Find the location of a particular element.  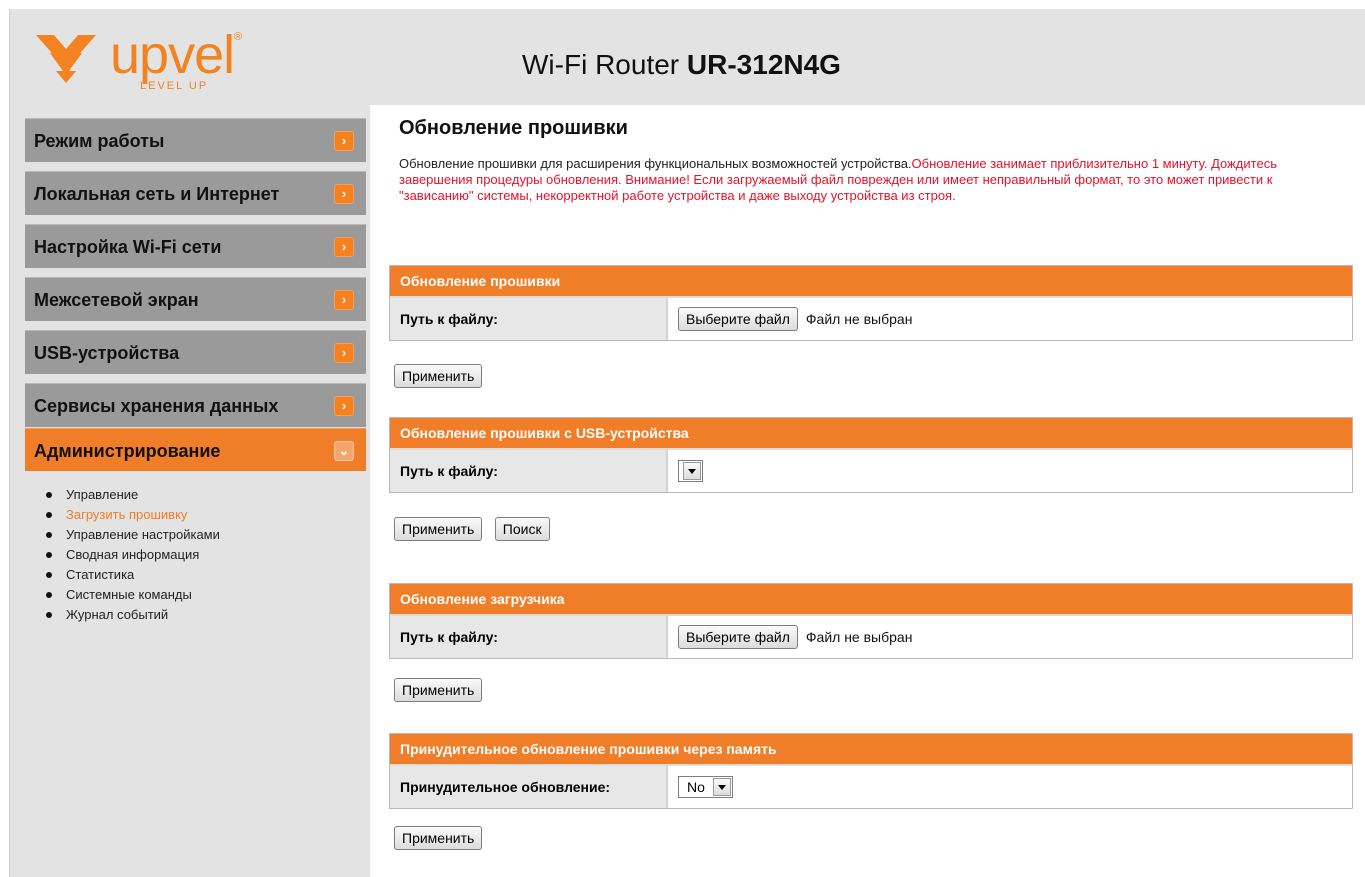

chevron-down-icon: ⌄ is located at coordinates (344, 451).